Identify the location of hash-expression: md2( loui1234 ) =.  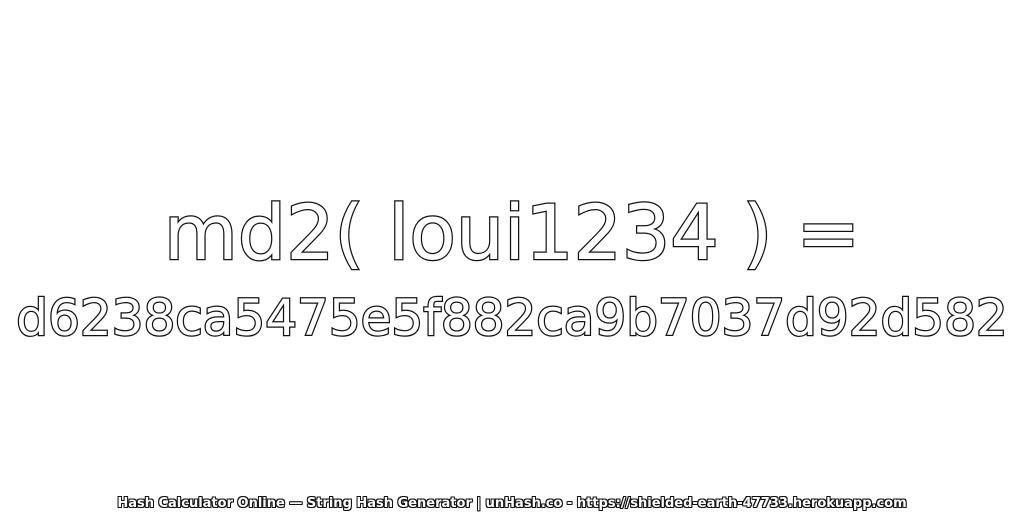
(512, 233).